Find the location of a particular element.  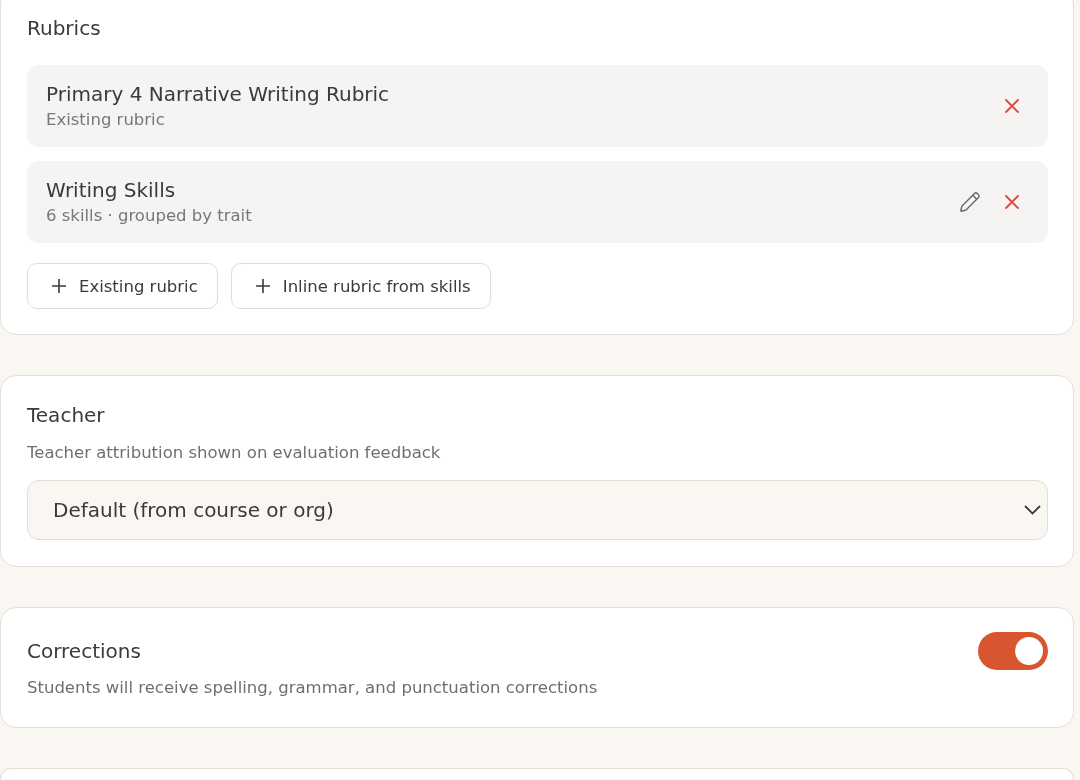

rubric-subtitle: Existing rubric is located at coordinates (106, 120).